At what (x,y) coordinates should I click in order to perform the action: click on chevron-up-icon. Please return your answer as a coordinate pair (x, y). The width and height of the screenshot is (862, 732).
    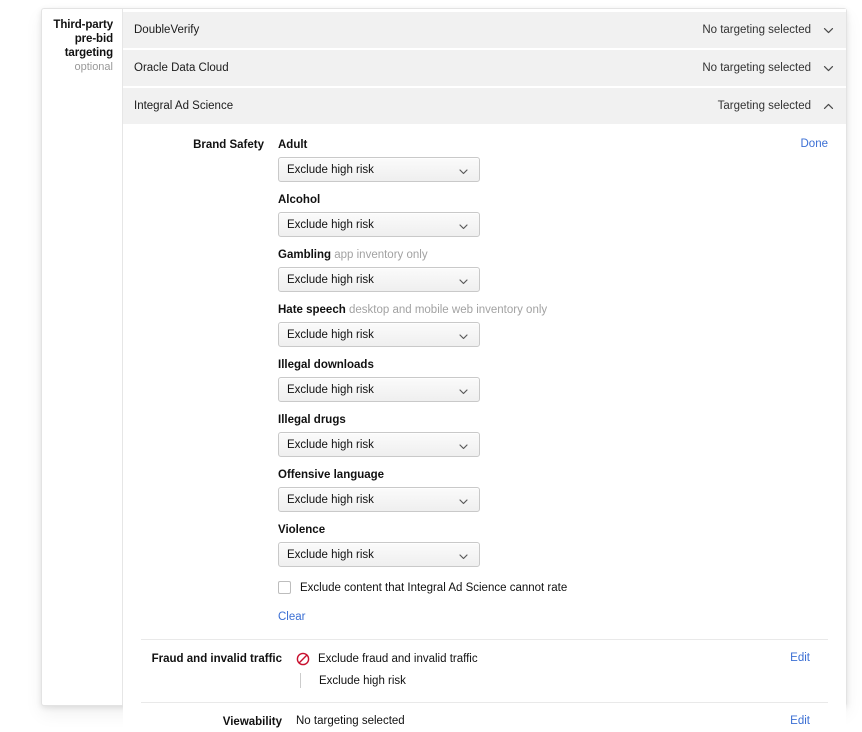
    Looking at the image, I should click on (828, 106).